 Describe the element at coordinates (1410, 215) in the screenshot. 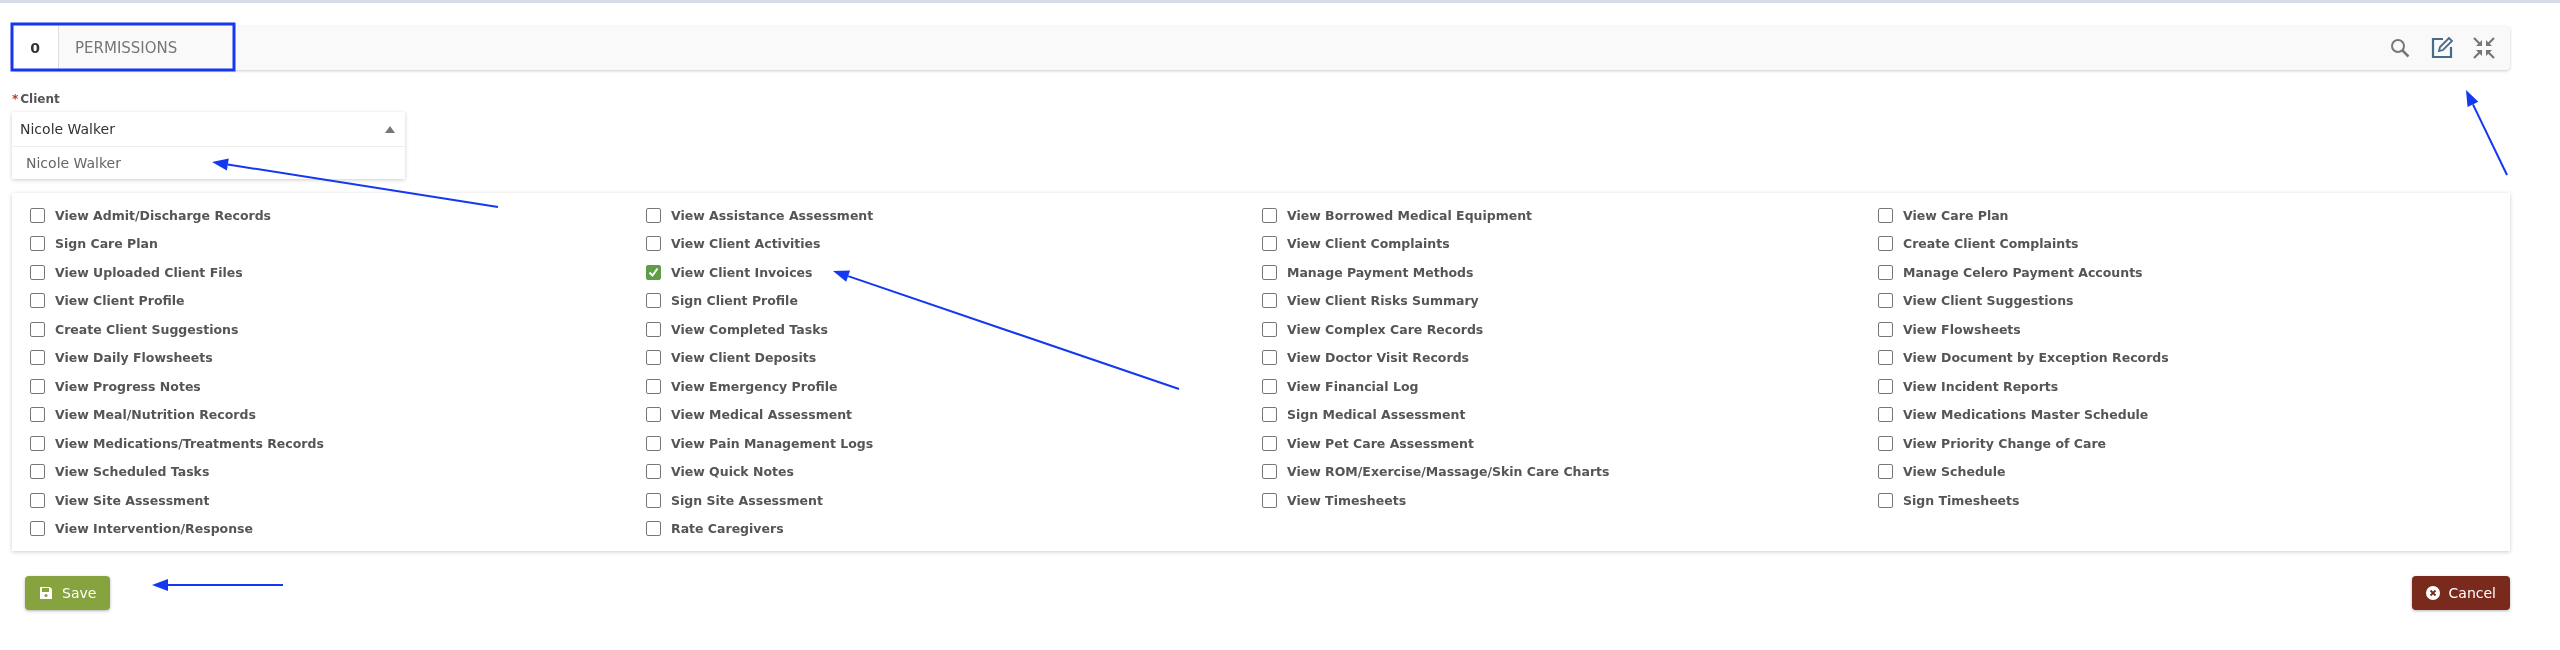

I see `checkbox-label: View Borrowed Medical Equipment` at that location.